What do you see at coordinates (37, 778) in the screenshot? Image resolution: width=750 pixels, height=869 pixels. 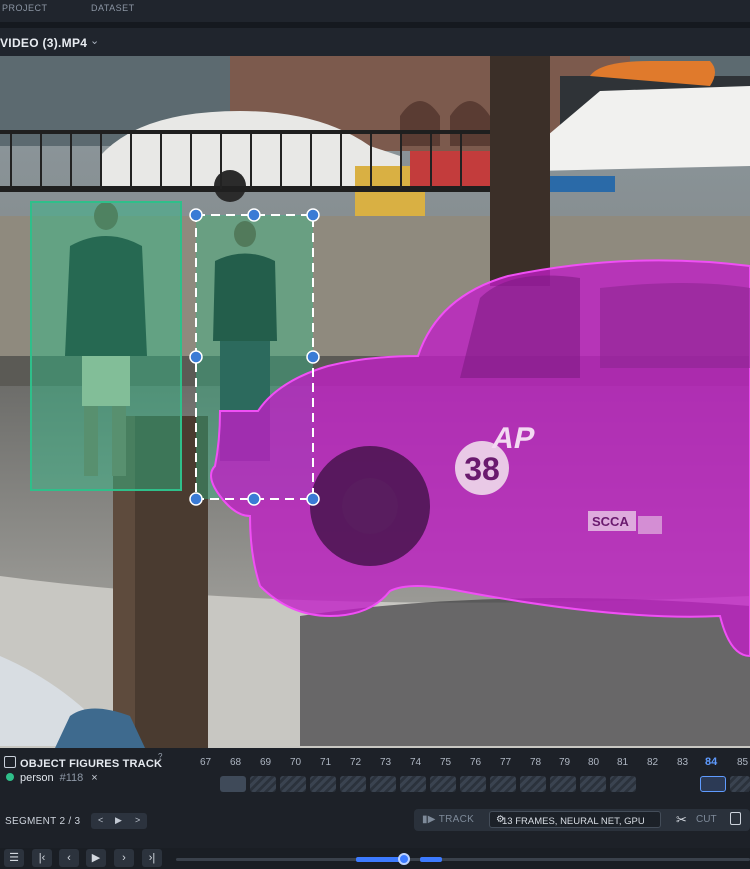 I see `object-class: person` at bounding box center [37, 778].